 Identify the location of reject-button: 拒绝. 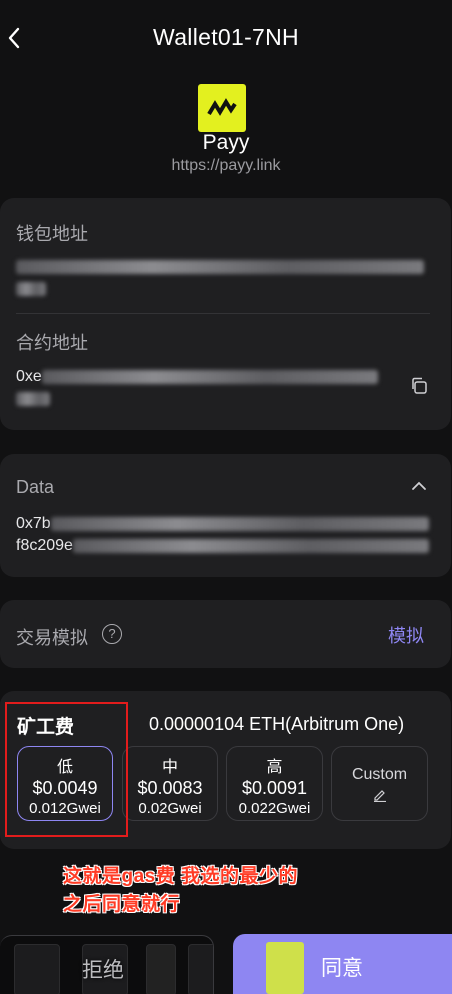
(107, 964).